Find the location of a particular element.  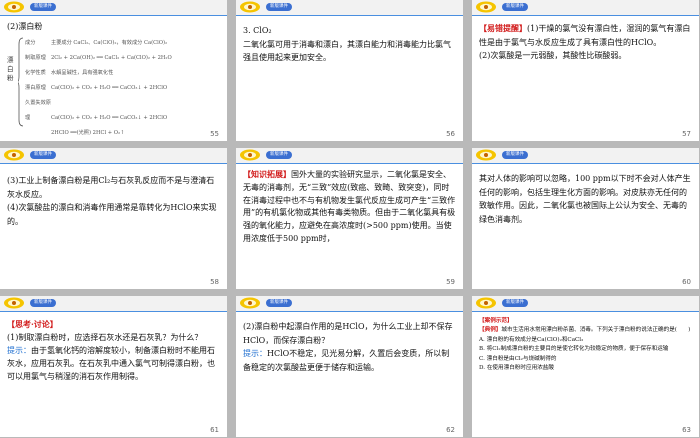

tag-label: 【思考·讨论】 is located at coordinates (32, 324).